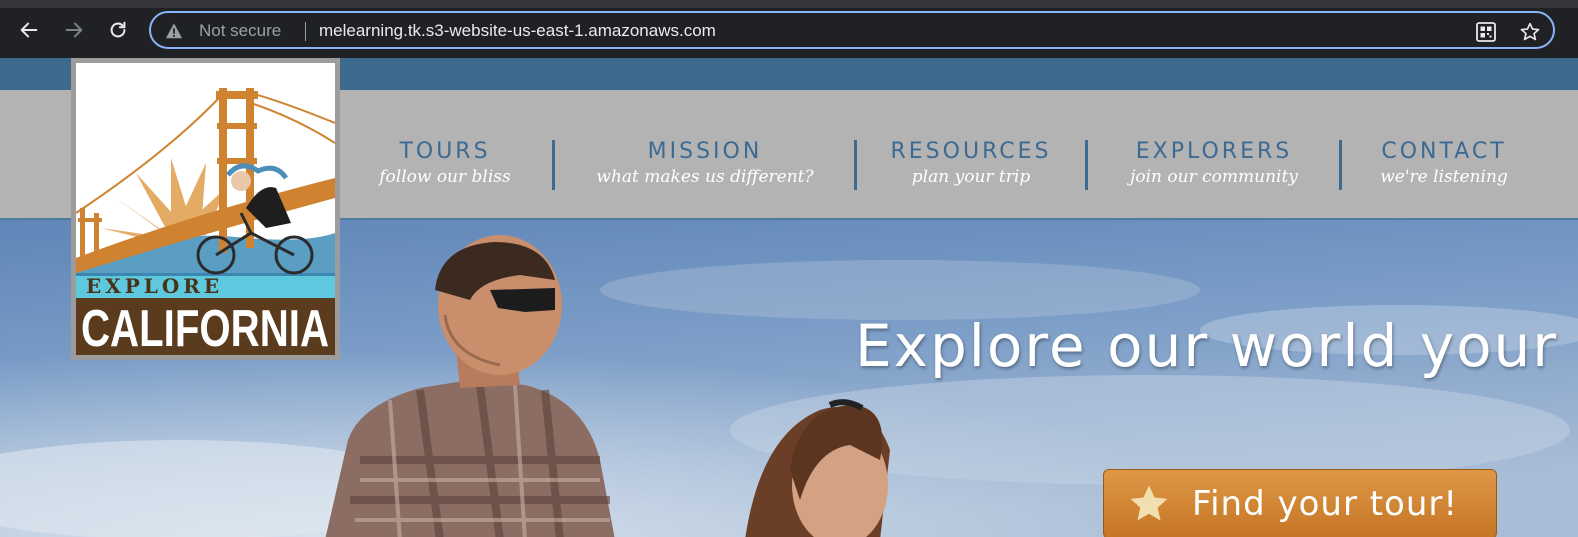 This screenshot has width=1578, height=537. What do you see at coordinates (174, 31) in the screenshot?
I see `warning-icon` at bounding box center [174, 31].